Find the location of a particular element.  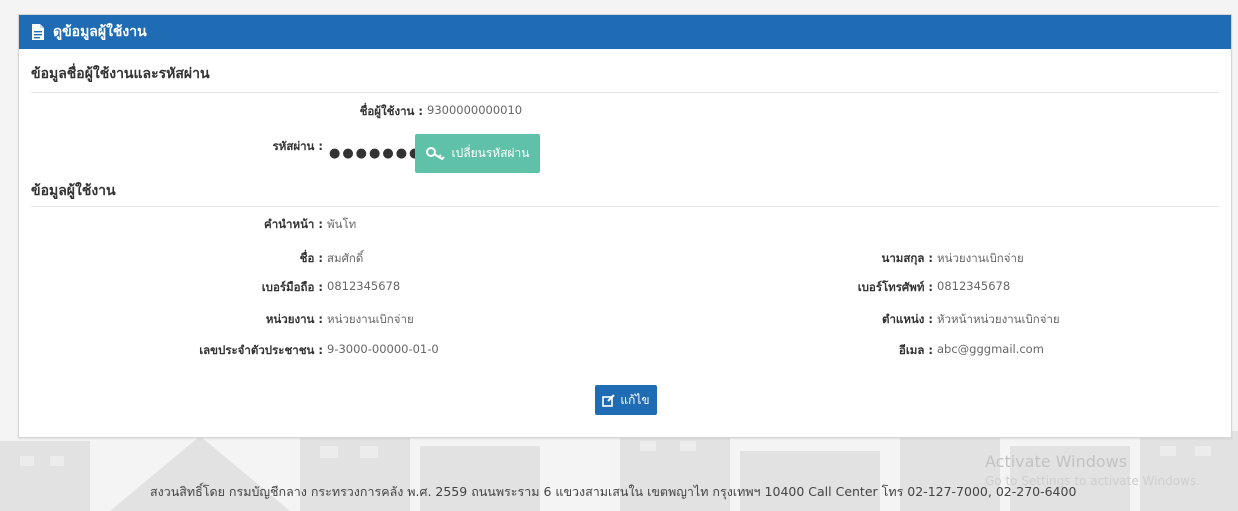

edit-label: แก้ไข is located at coordinates (635, 399).